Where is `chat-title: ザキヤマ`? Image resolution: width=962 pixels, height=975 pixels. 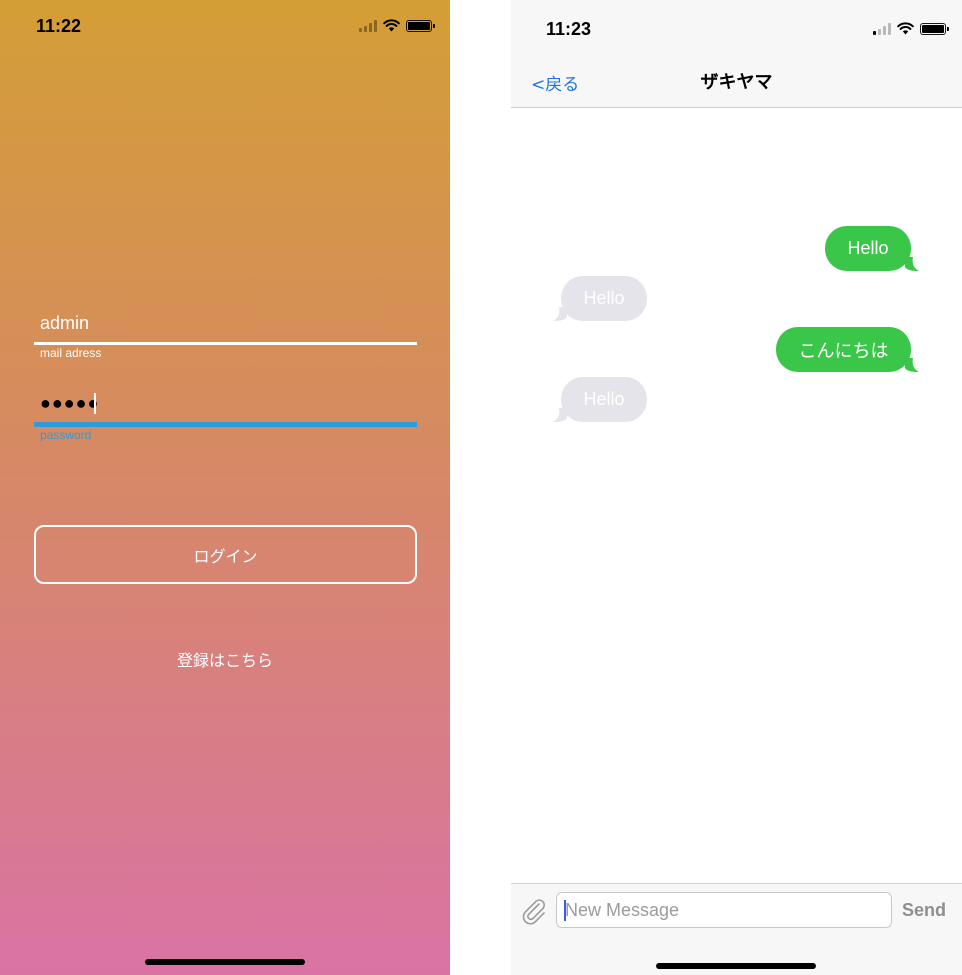
chat-title: ザキヤマ is located at coordinates (736, 82).